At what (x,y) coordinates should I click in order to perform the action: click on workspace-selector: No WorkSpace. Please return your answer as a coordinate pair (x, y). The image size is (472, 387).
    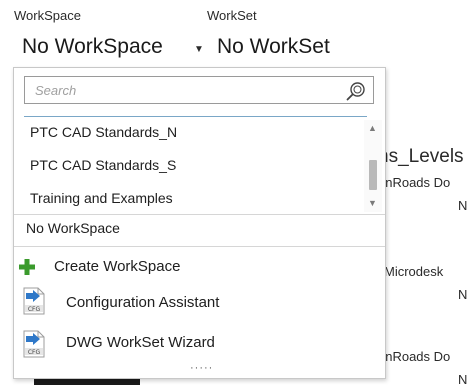
    Looking at the image, I should click on (92, 47).